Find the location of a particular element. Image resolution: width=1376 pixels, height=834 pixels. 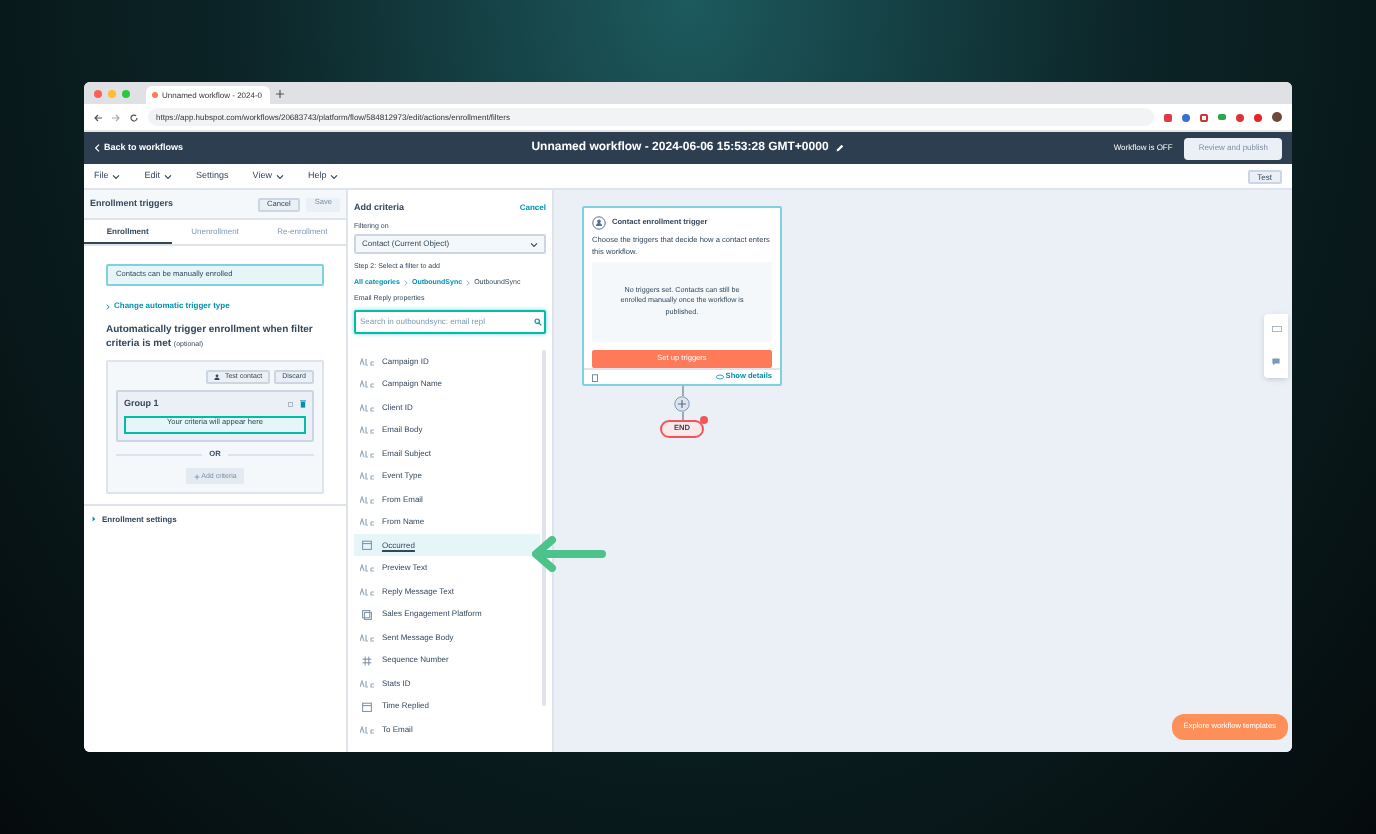

new-tab-icon is located at coordinates (280, 93).